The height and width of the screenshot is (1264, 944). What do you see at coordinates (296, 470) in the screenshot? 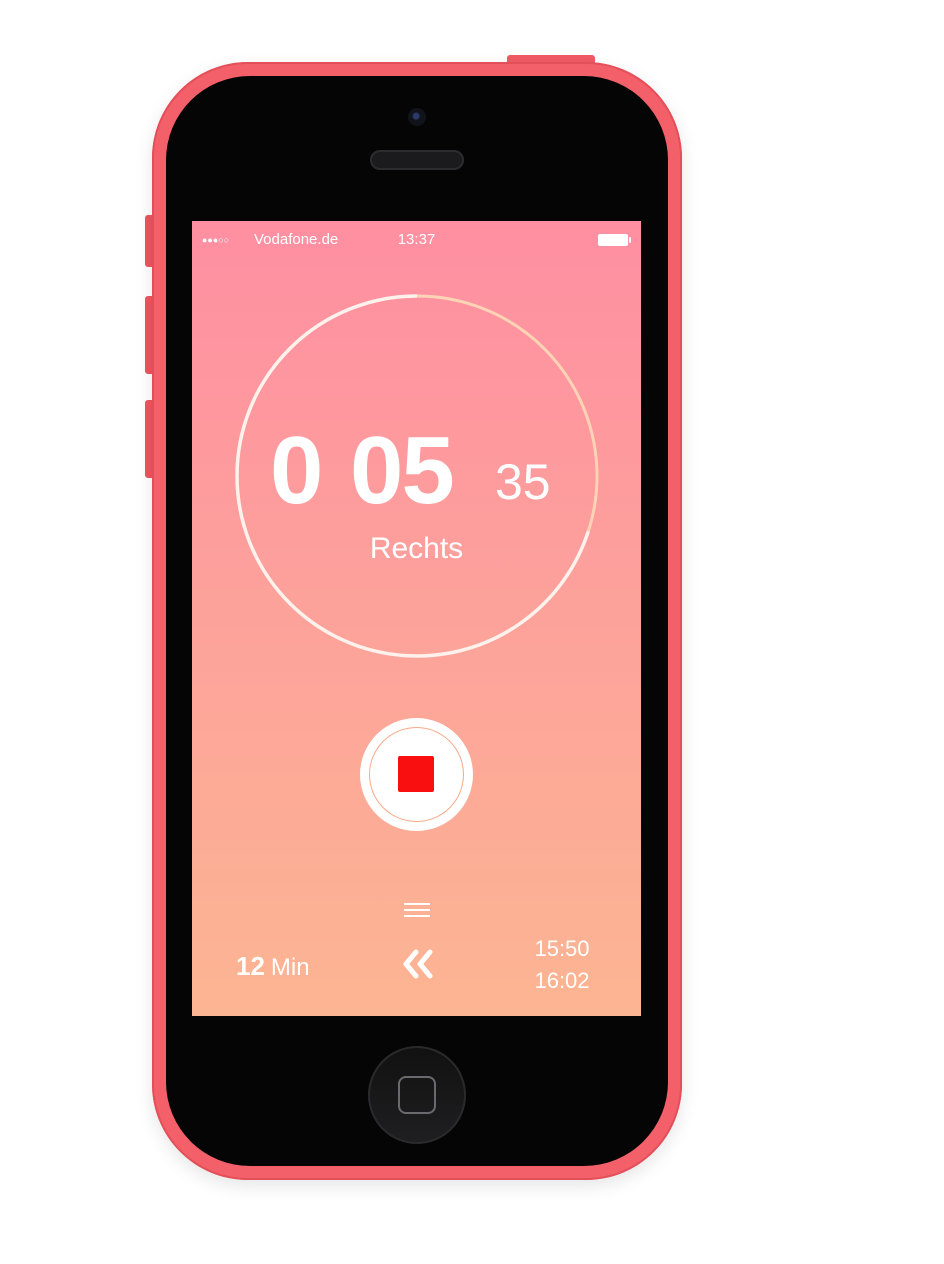
I see `timer-hours: 0` at bounding box center [296, 470].